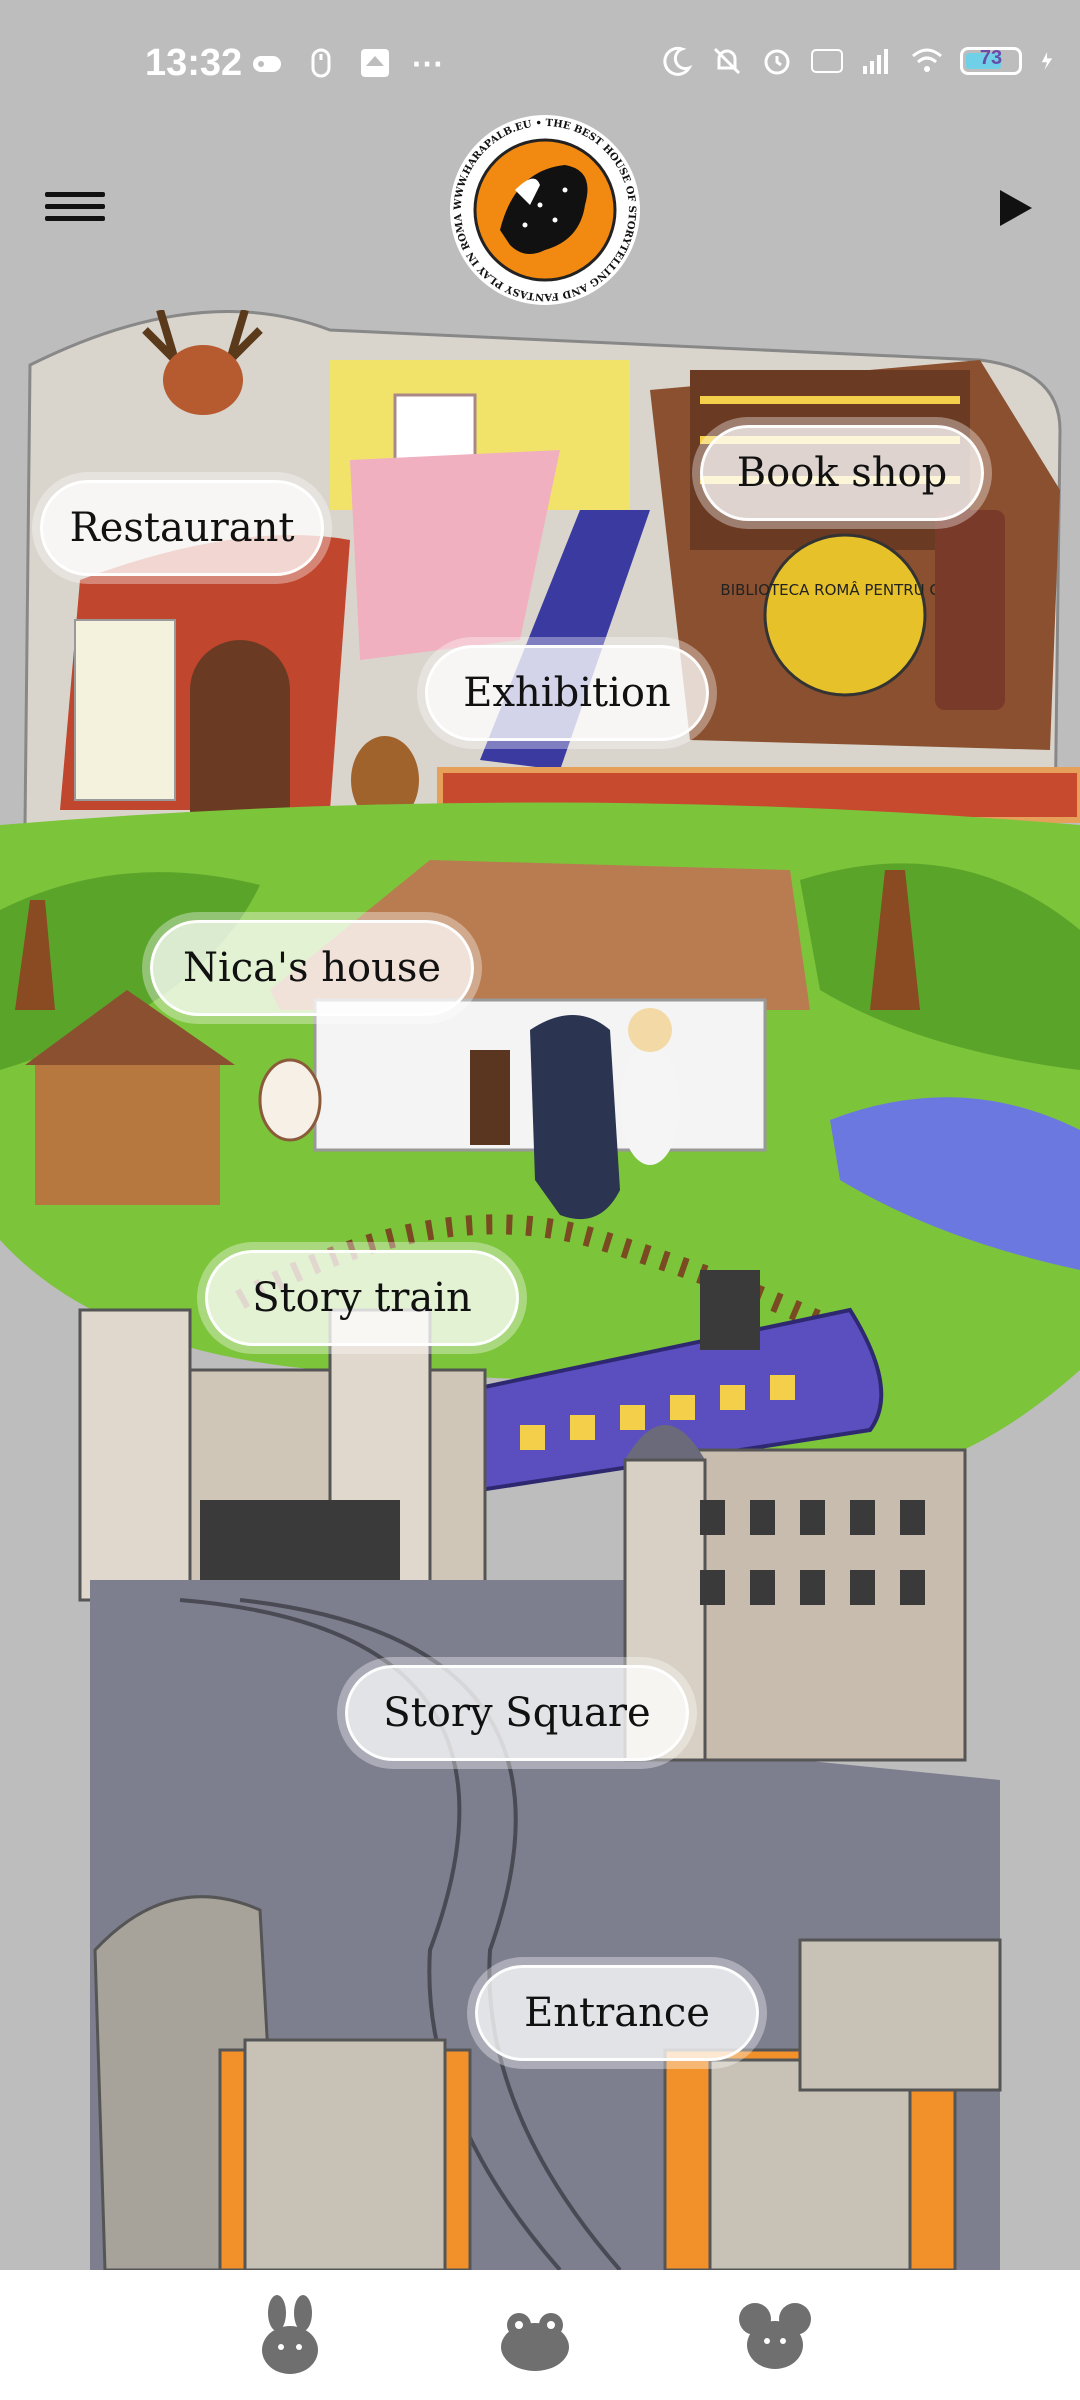  I want to click on status-right-icons: 73, so click(860, 61).